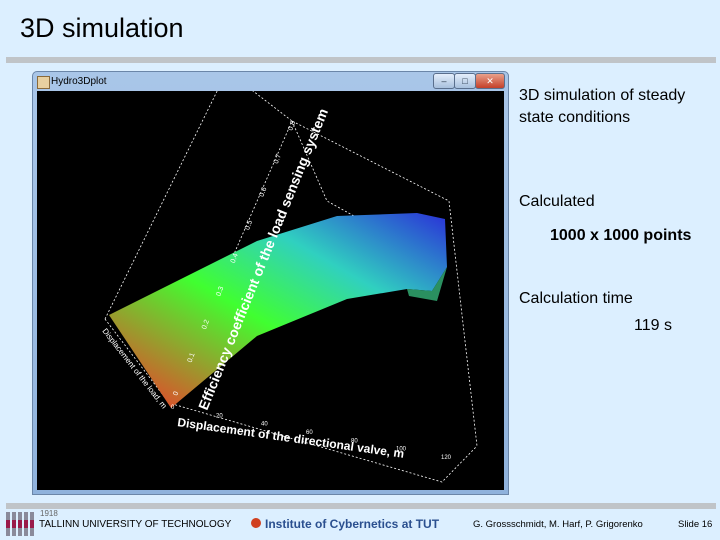 This screenshot has height=540, width=720. Describe the element at coordinates (256, 523) in the screenshot. I see `institute-icon` at that location.